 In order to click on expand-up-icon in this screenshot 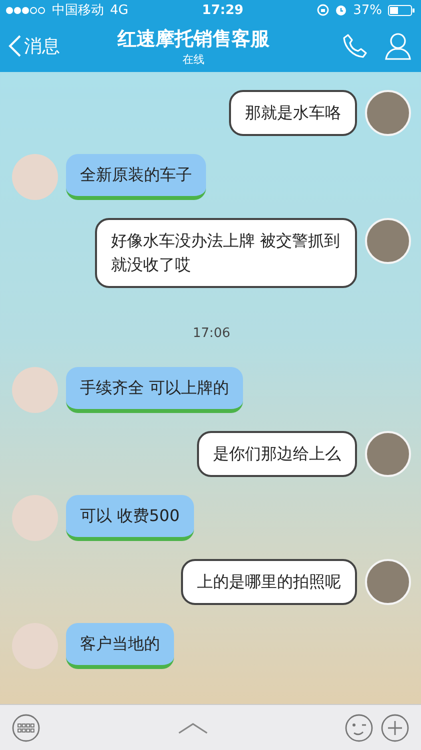, I will do `click(192, 727)`.